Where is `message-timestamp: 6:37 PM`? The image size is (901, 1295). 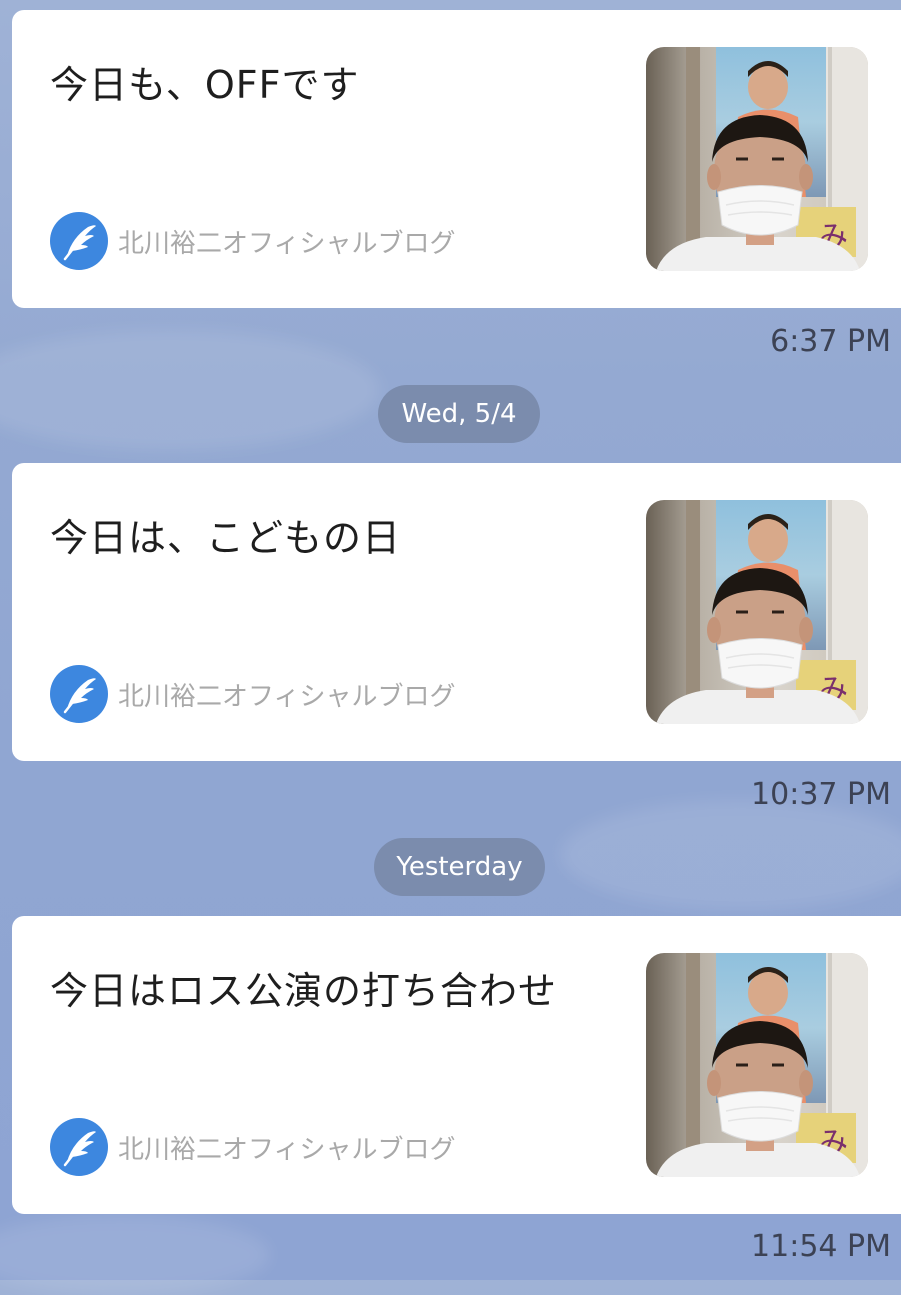
message-timestamp: 6:37 PM is located at coordinates (830, 341).